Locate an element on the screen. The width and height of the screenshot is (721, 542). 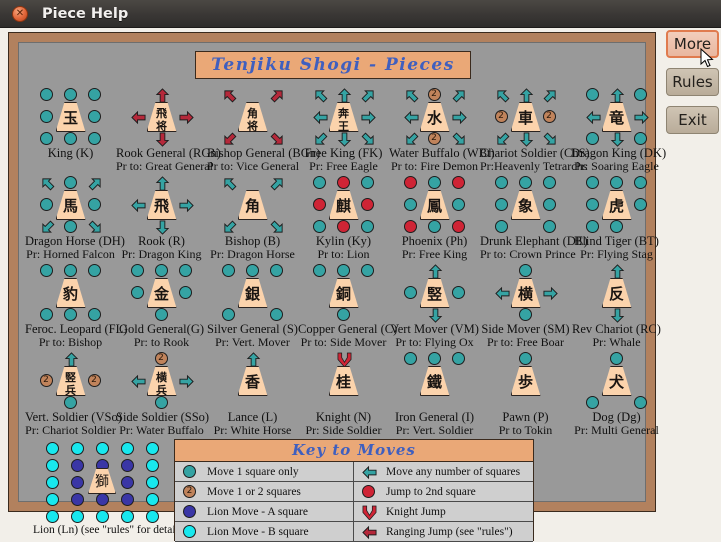
piece-cell: 銀 Silver General (S) Pr: Vert. Mover is located at coordinates (252, 306).